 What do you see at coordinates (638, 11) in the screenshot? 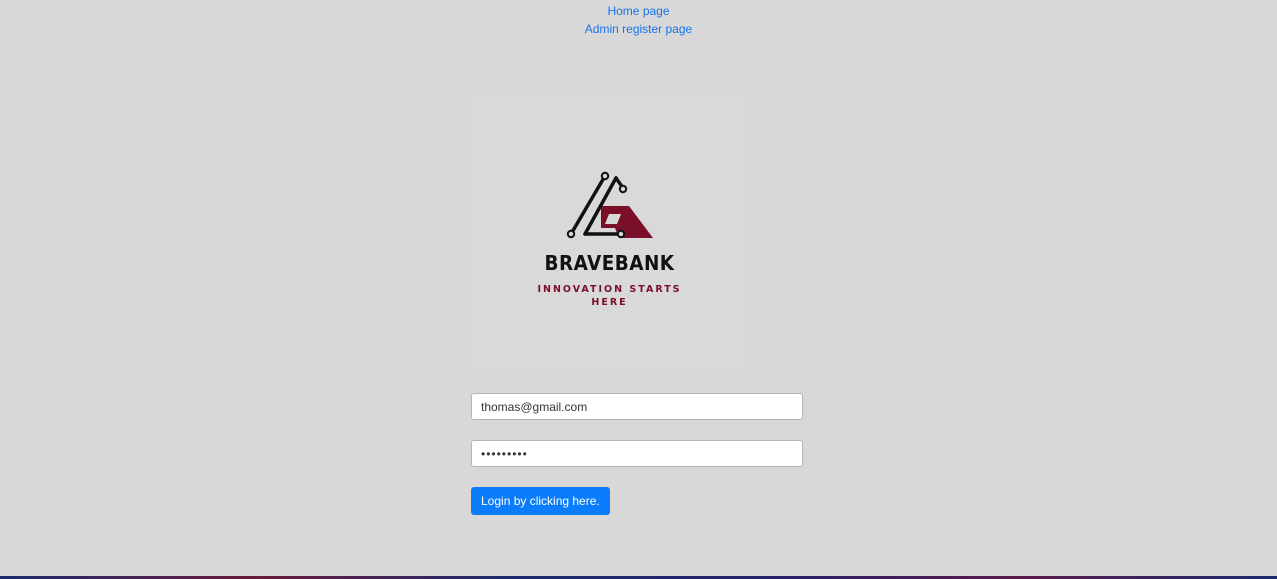
I see `home-page-link: Home page` at bounding box center [638, 11].